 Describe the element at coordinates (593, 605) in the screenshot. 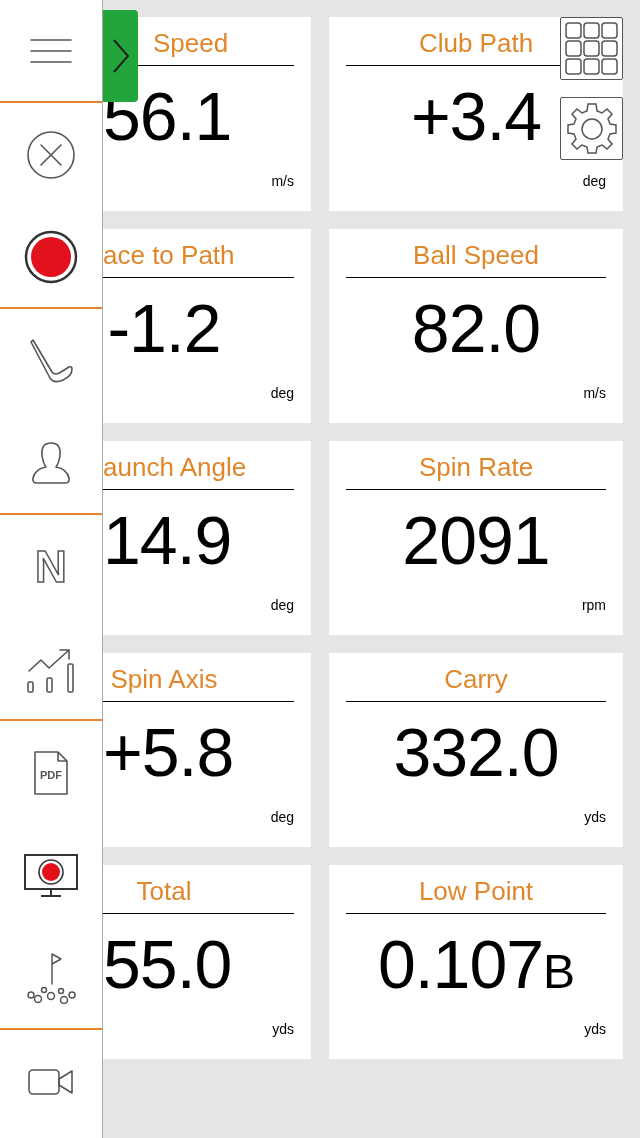

I see `metric-unit: rpm` at that location.